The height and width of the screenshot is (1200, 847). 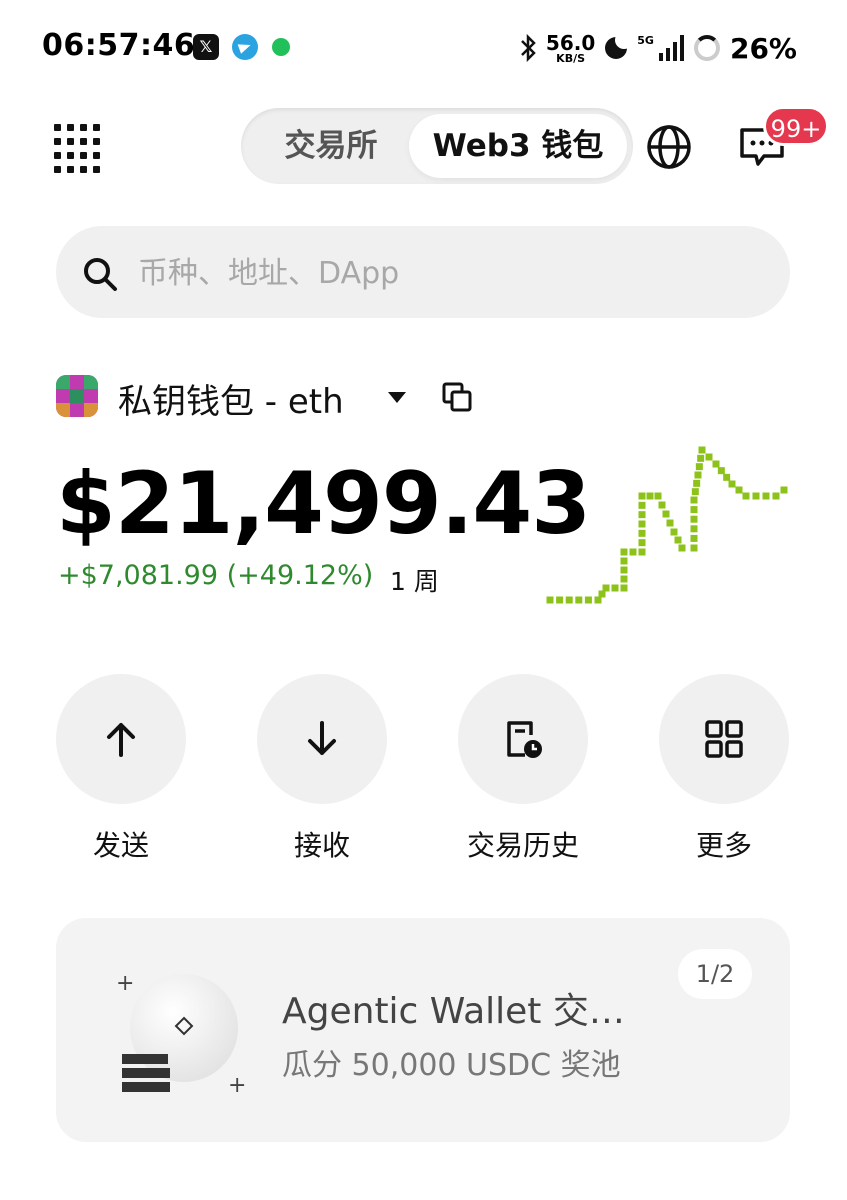 I want to click on receive-label: 接收, so click(x=321, y=845).